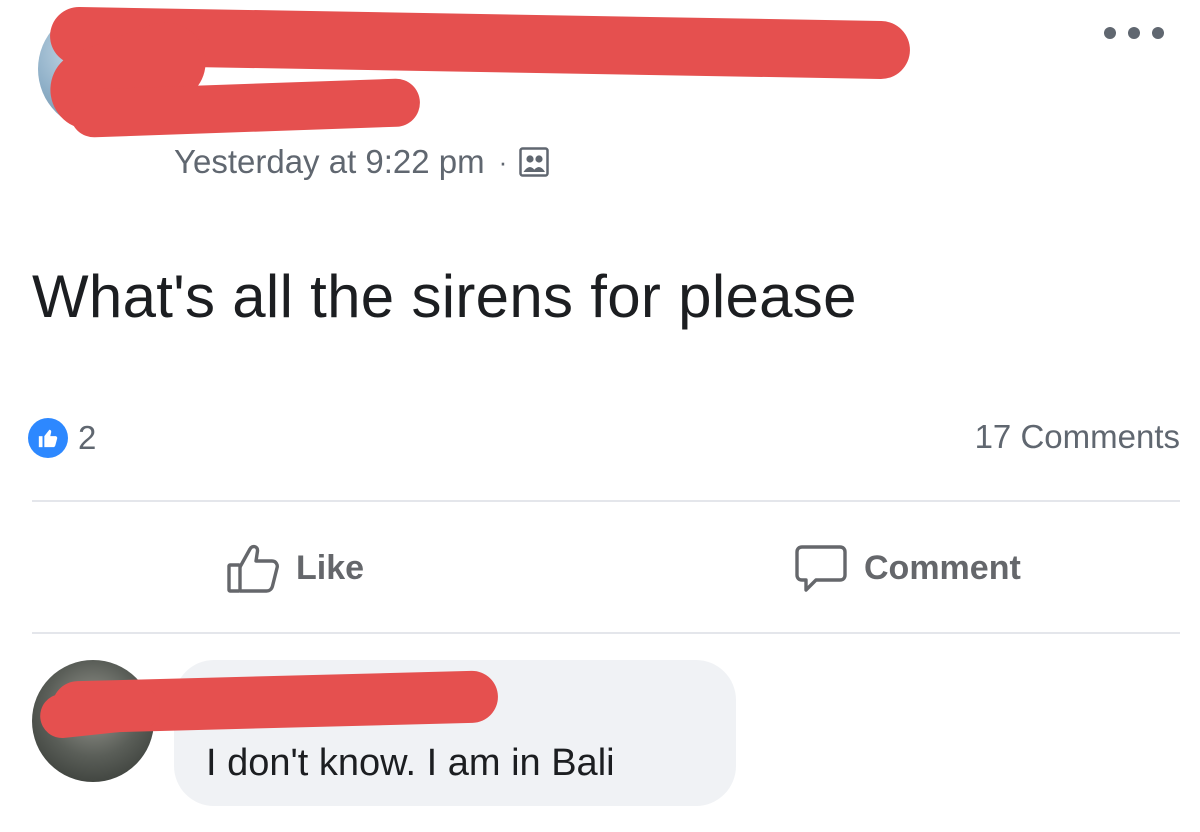 Image resolution: width=1200 pixels, height=832 pixels. Describe the element at coordinates (294, 568) in the screenshot. I see `like-button: Like` at that location.